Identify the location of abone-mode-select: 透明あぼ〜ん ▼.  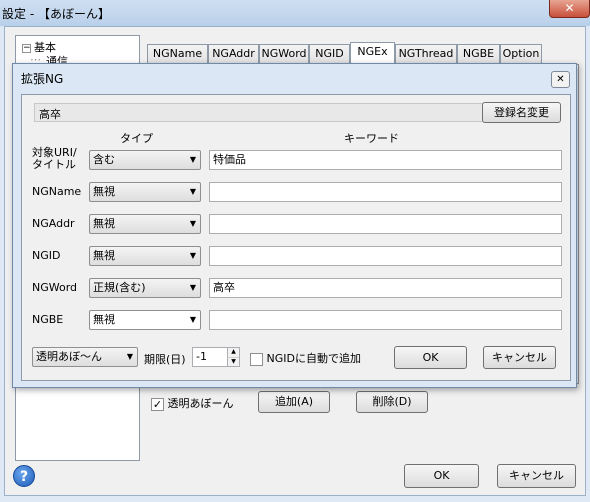
(85, 357).